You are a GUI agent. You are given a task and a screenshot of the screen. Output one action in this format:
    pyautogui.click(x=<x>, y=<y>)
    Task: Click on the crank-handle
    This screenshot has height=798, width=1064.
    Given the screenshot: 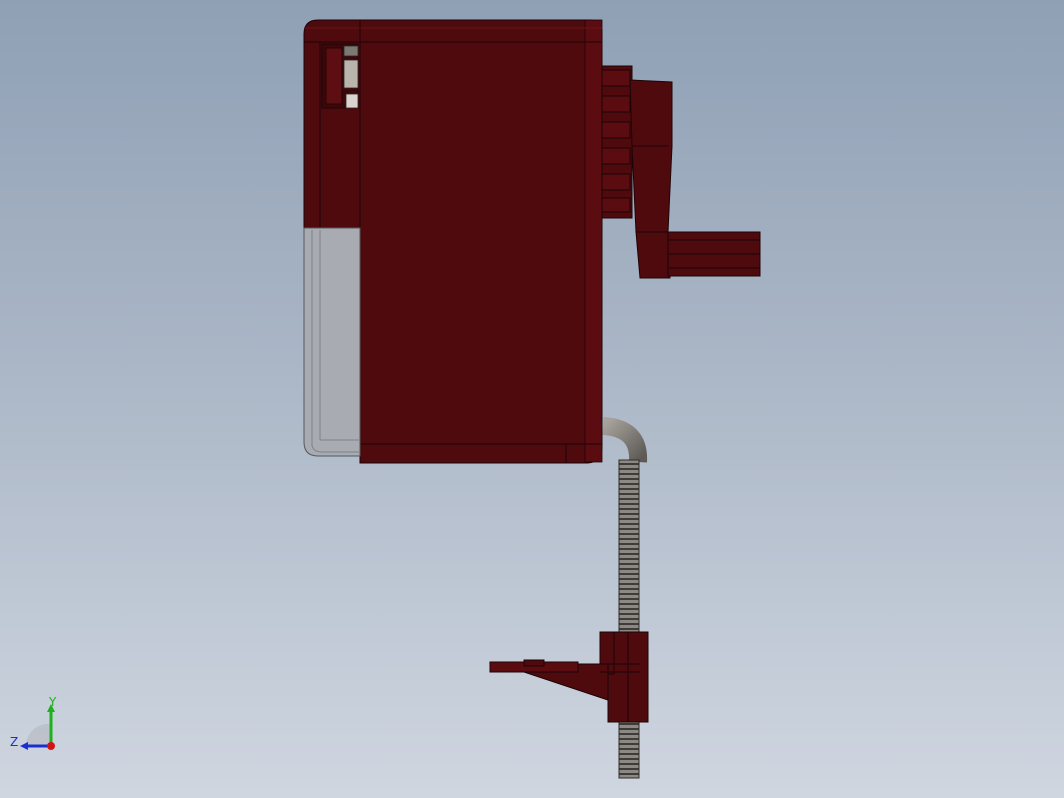 What is the action you would take?
    pyautogui.click(x=714, y=254)
    